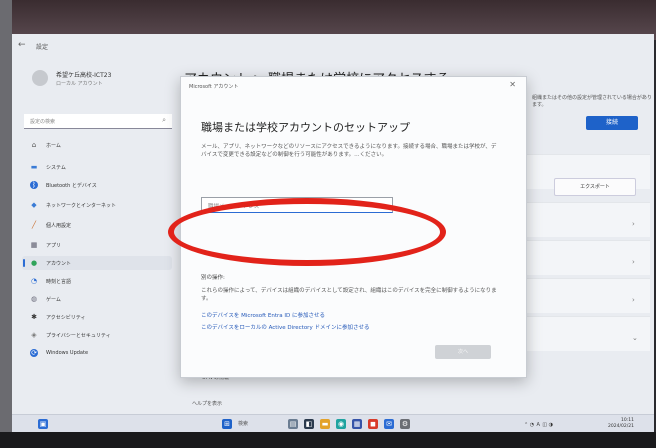 The width and height of the screenshot is (656, 448). I want to click on sidebar-item-privacy: ◈ プライバシーとセキュリティ, so click(97, 335).